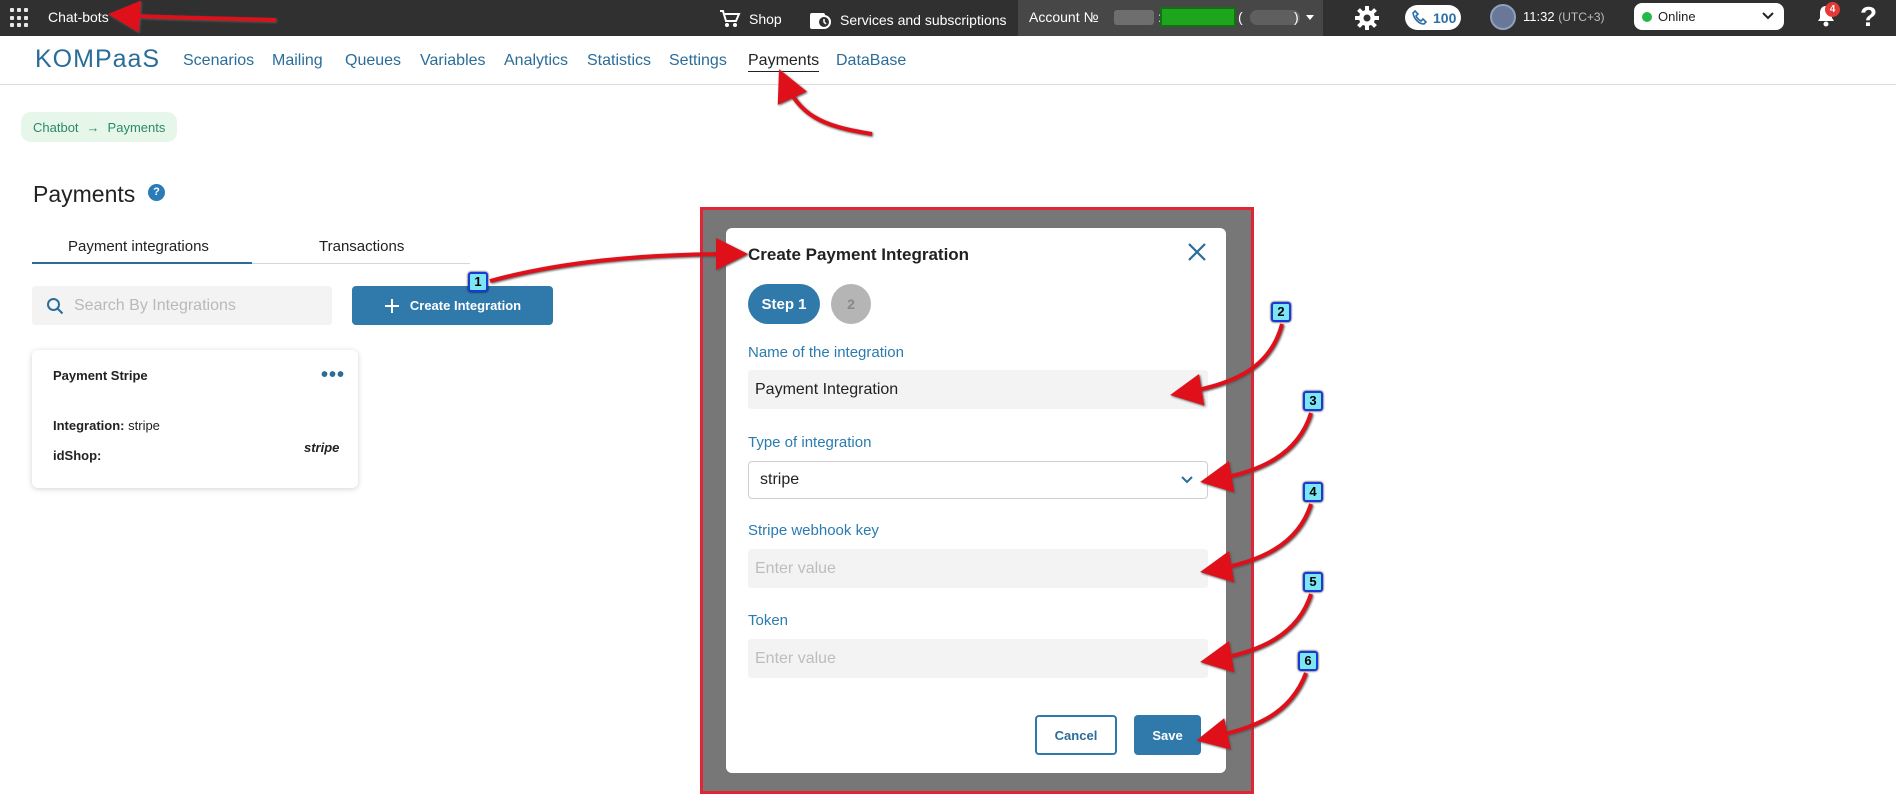 The width and height of the screenshot is (1896, 811). I want to click on help-tooltip-icon: ?, so click(156, 192).